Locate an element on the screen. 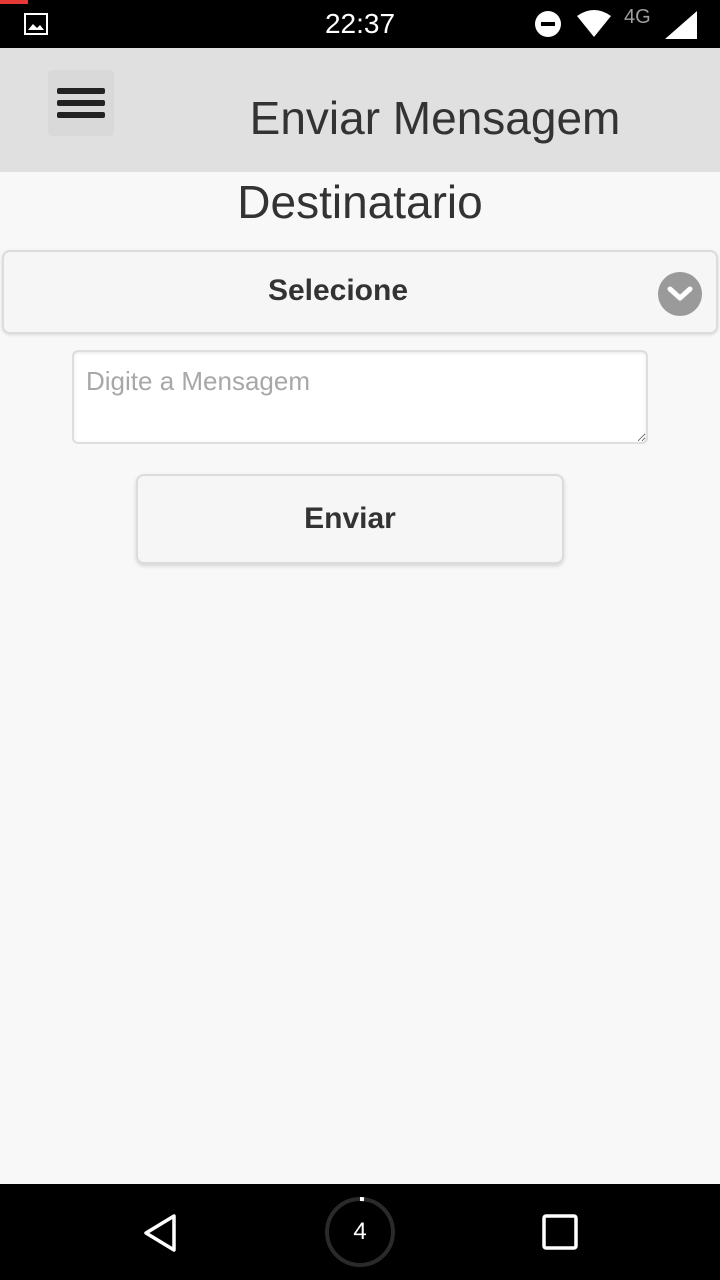 Image resolution: width=720 pixels, height=1280 pixels. hamburger-menu-icon is located at coordinates (81, 91).